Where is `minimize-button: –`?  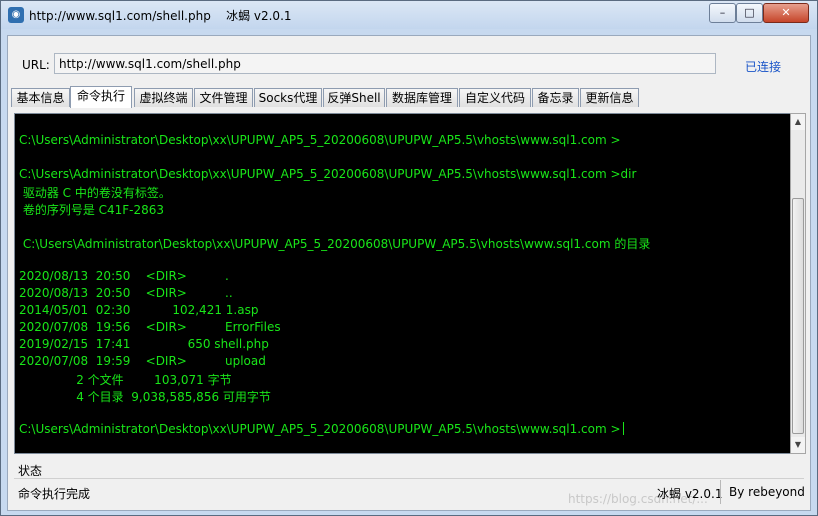
minimize-button: – is located at coordinates (722, 13).